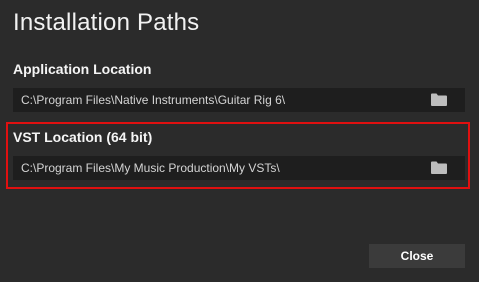 Image resolution: width=479 pixels, height=282 pixels. What do you see at coordinates (417, 256) in the screenshot?
I see `close-button: Close` at bounding box center [417, 256].